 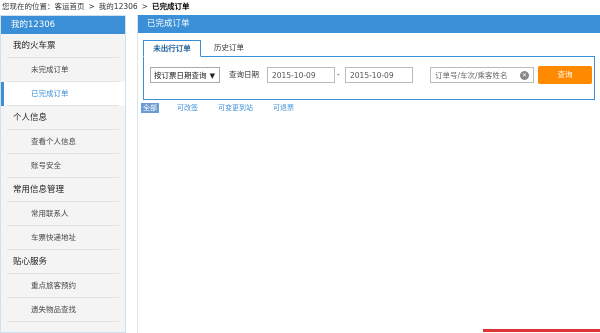 I want to click on sidebar-title: 我的12306, so click(x=63, y=25).